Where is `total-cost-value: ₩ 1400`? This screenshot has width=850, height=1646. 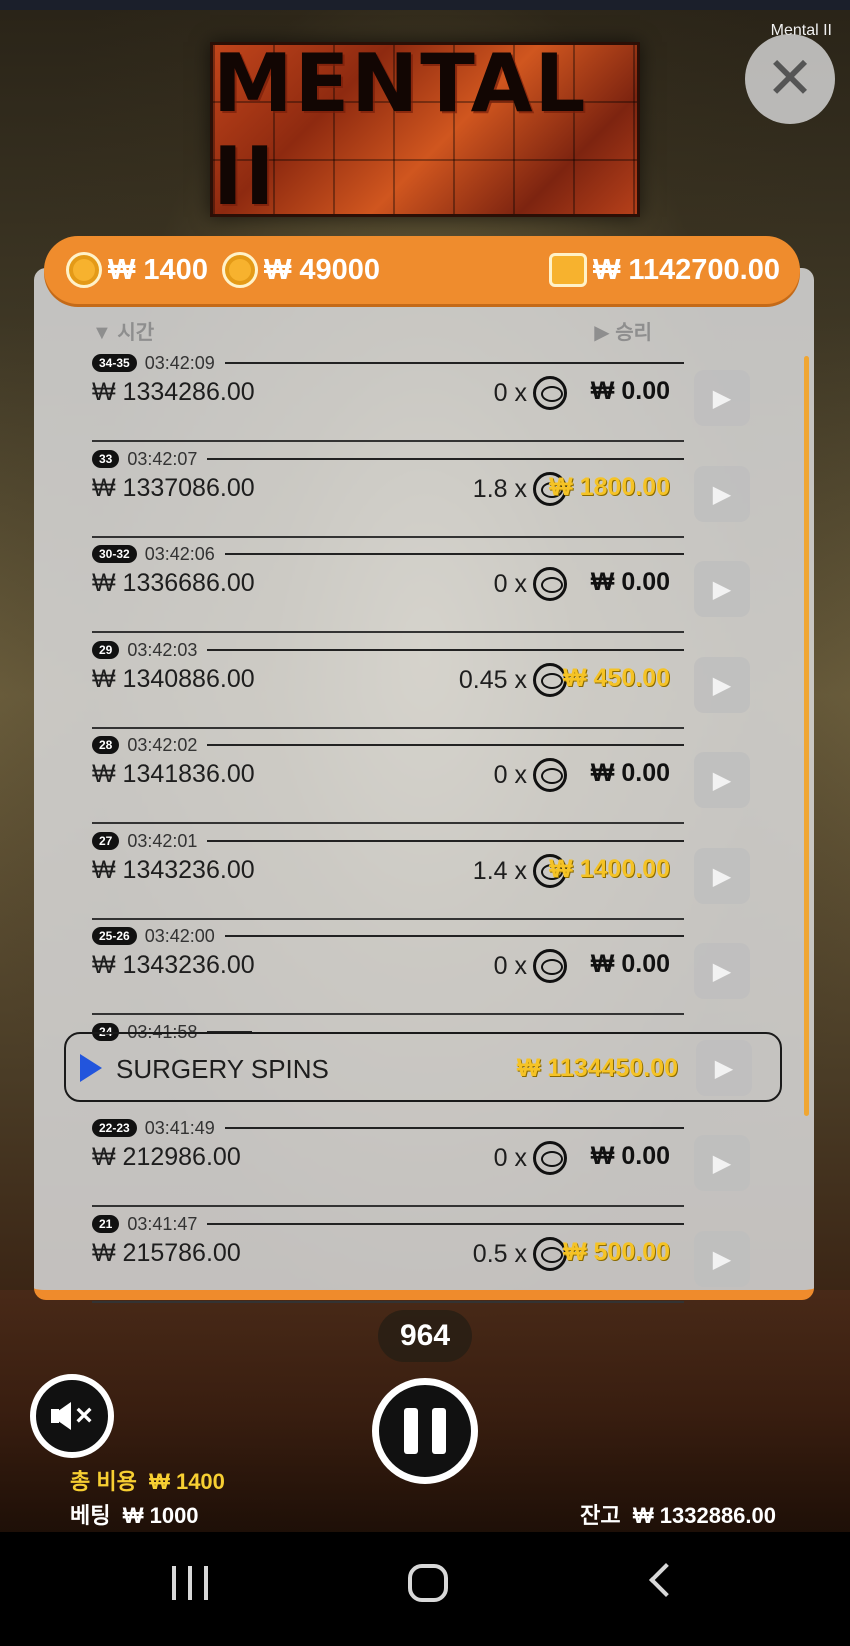 total-cost-value: ₩ 1400 is located at coordinates (187, 1481).